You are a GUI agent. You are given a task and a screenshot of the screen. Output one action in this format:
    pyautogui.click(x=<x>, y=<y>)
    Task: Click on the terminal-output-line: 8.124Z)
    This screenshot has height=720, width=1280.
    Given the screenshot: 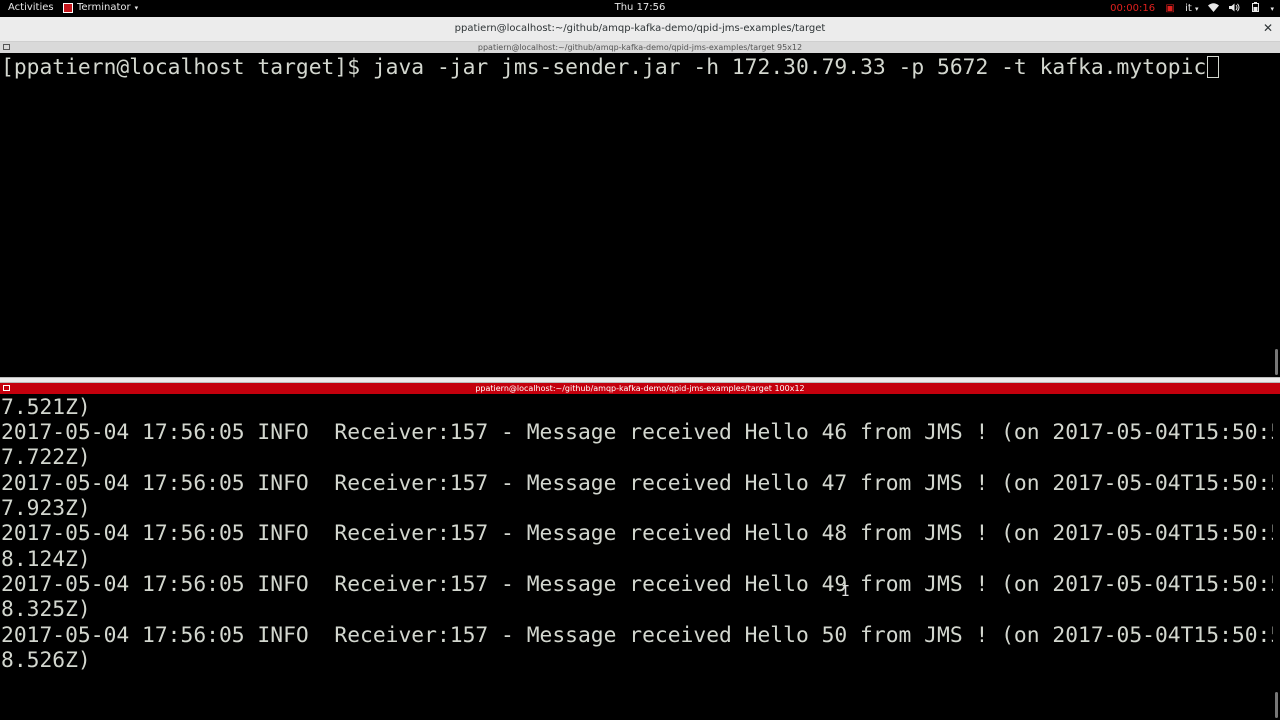 What is the action you would take?
    pyautogui.click(x=46, y=559)
    